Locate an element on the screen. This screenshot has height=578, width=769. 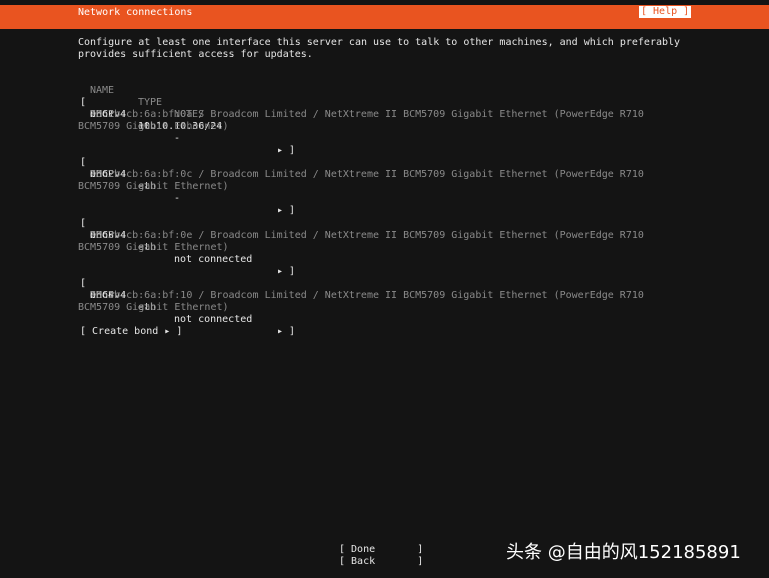
table-header: NAME TYPE NOTES is located at coordinates (141, 96).